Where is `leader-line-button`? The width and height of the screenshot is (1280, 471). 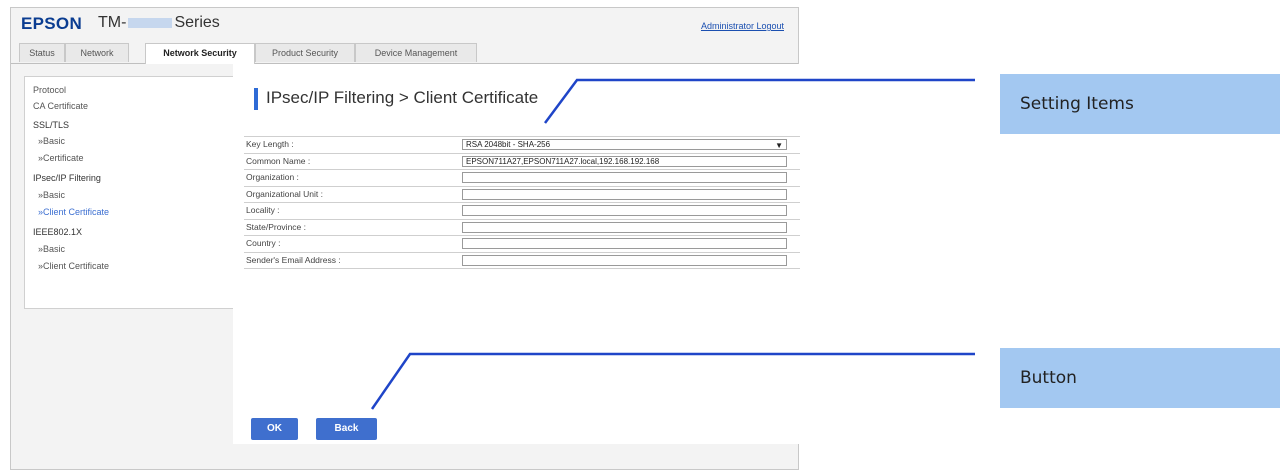
leader-line-button is located at coordinates (672, 381).